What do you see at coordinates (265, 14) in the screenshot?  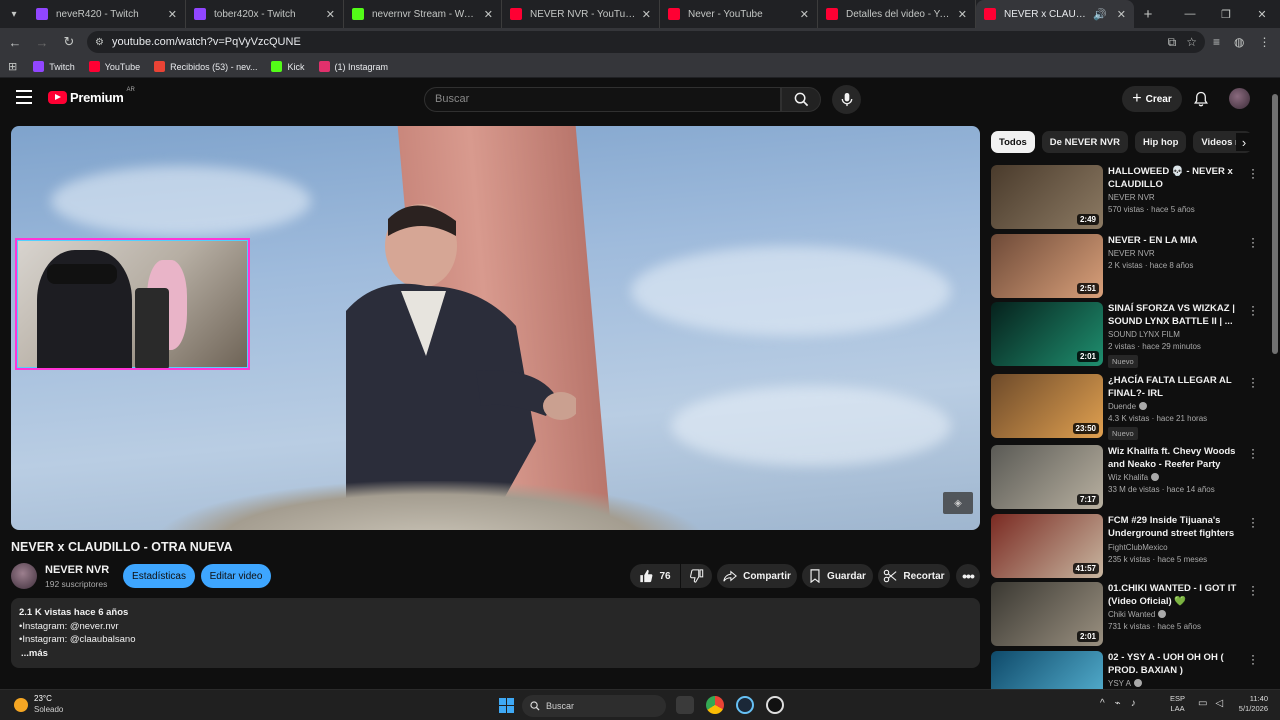 I see `browser-tab: tober420x - Twitch ✕` at bounding box center [265, 14].